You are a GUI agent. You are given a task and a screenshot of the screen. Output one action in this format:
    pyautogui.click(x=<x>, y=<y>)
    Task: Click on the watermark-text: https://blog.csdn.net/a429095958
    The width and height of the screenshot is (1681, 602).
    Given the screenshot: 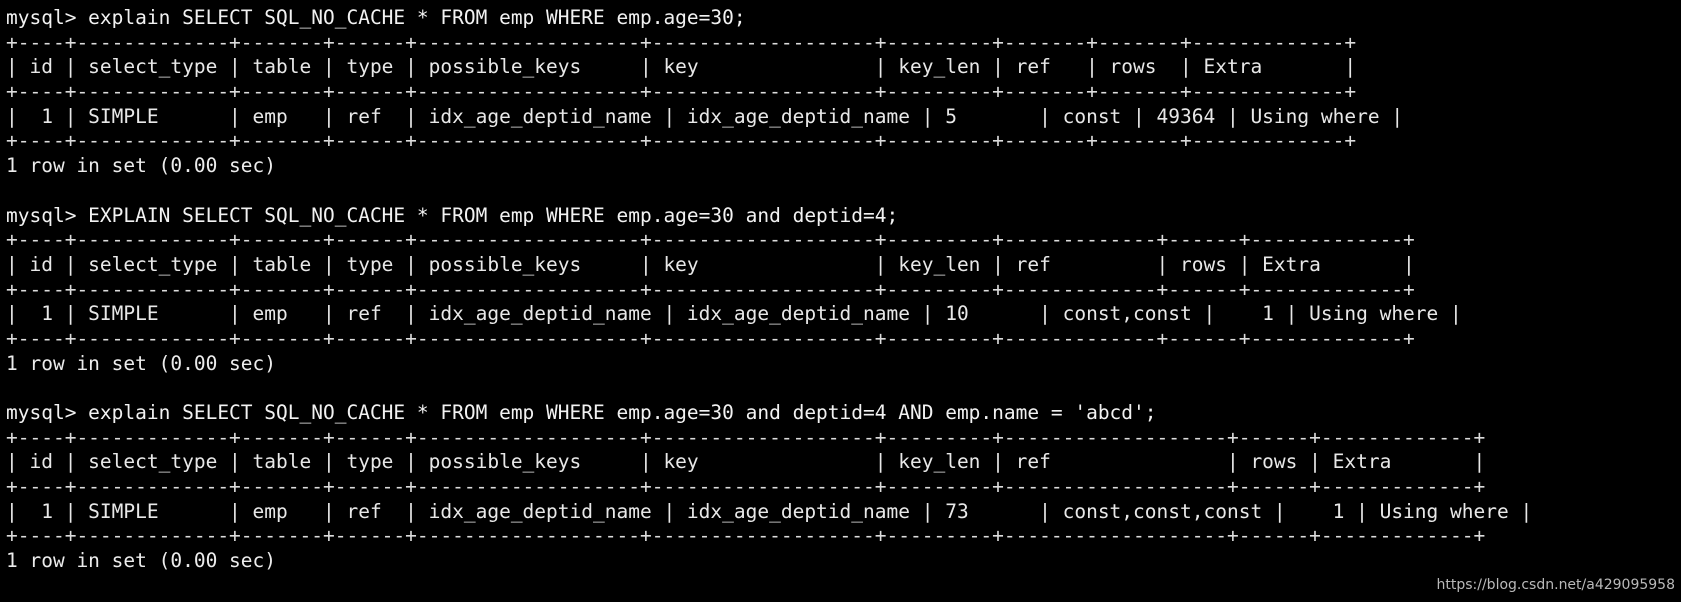 What is the action you would take?
    pyautogui.click(x=1556, y=585)
    